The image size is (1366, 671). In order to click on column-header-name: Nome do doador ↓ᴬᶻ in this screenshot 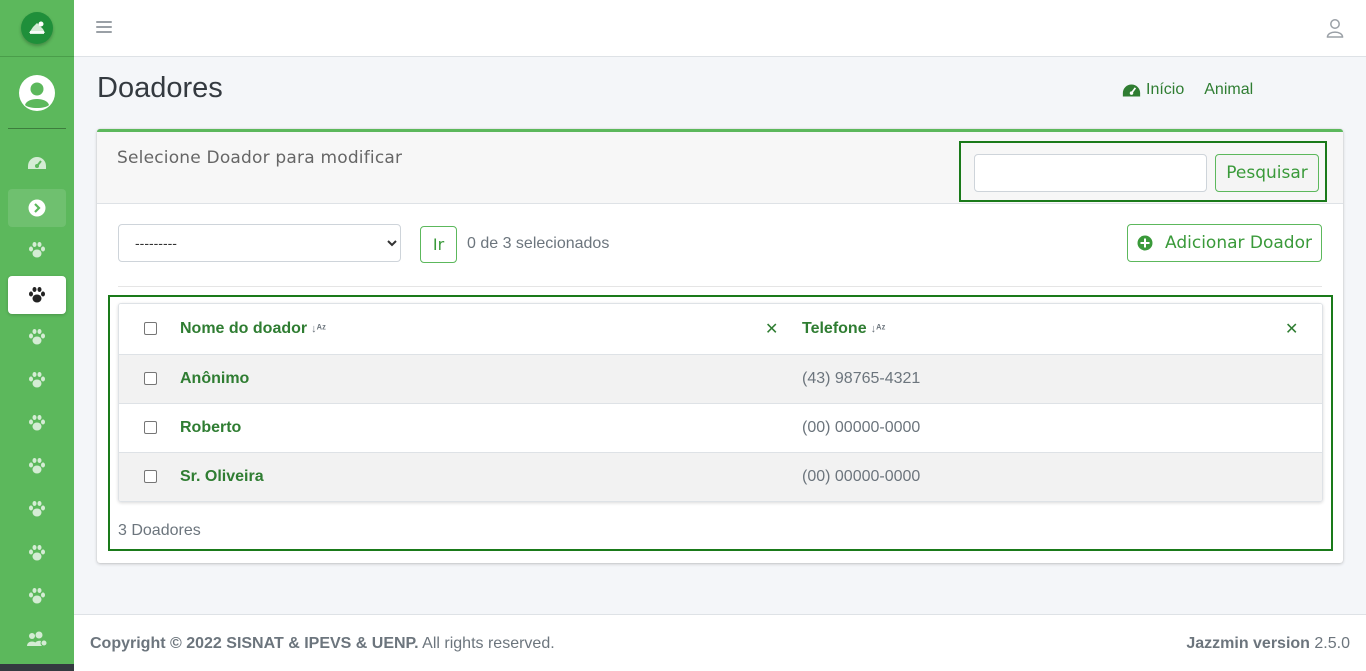, I will do `click(253, 329)`.